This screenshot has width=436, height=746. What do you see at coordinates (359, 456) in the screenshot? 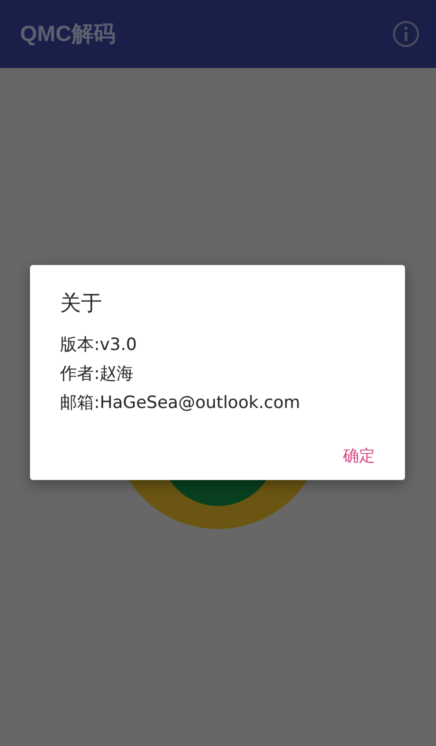
I see `confirm-button: 确定` at bounding box center [359, 456].